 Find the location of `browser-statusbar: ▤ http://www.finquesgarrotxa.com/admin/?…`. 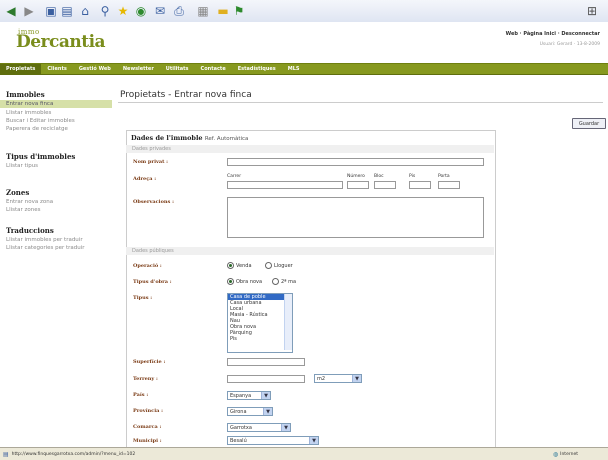

browser-statusbar: ▤ http://www.finquesgarrotxa.com/admin/?… is located at coordinates (304, 453).